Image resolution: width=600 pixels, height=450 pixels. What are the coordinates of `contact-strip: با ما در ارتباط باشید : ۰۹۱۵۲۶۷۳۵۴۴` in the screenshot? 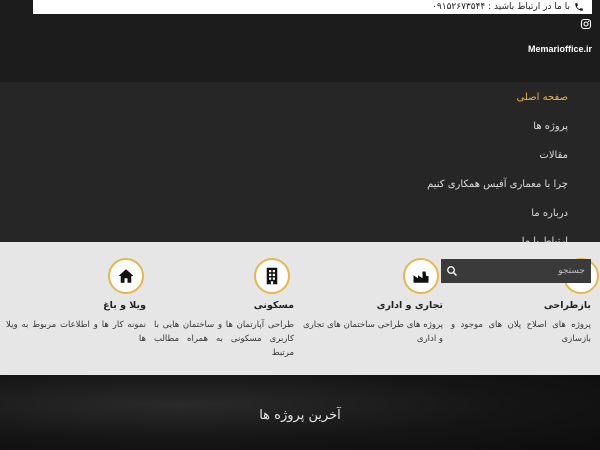 It's located at (312, 7).